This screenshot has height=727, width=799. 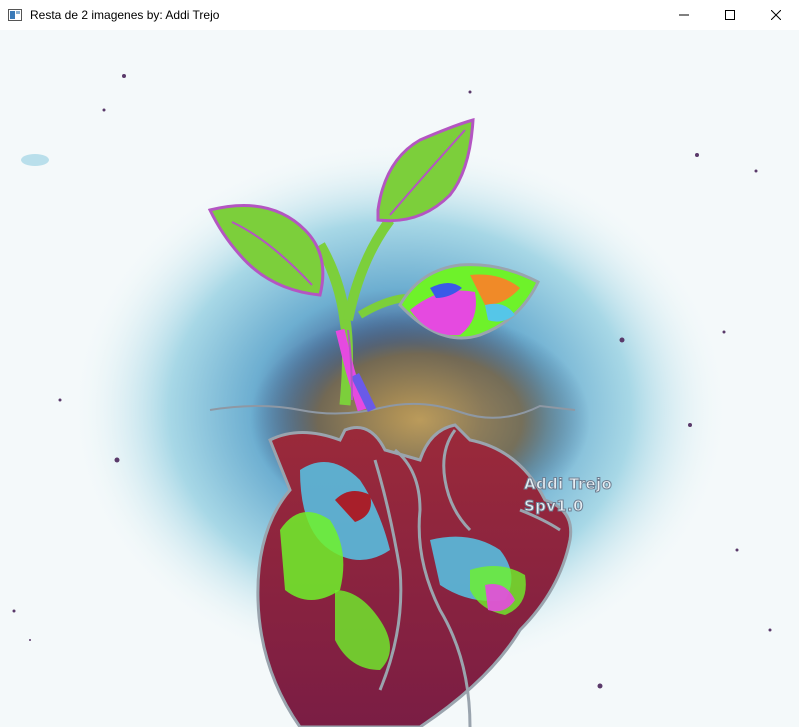 I want to click on close-button, so click(x=776, y=15).